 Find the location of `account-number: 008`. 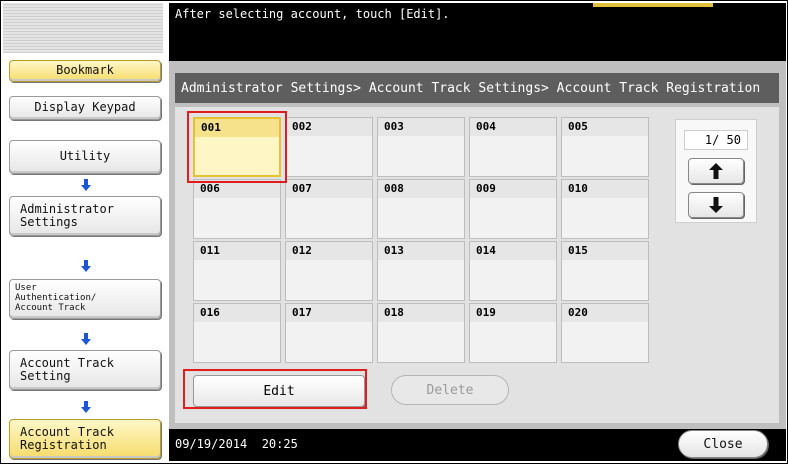

account-number: 008 is located at coordinates (421, 189).